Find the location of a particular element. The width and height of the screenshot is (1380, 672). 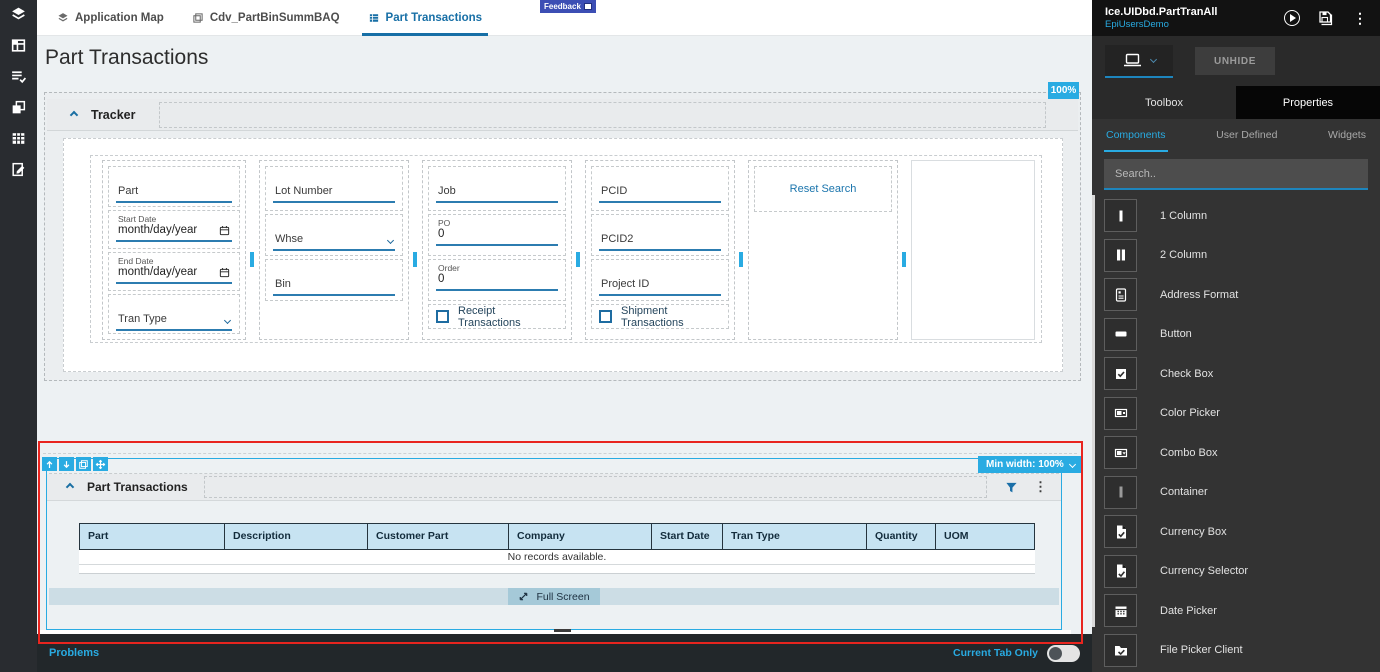

component-item-file-picker-client: File Picker Client is located at coordinates (1236, 651).